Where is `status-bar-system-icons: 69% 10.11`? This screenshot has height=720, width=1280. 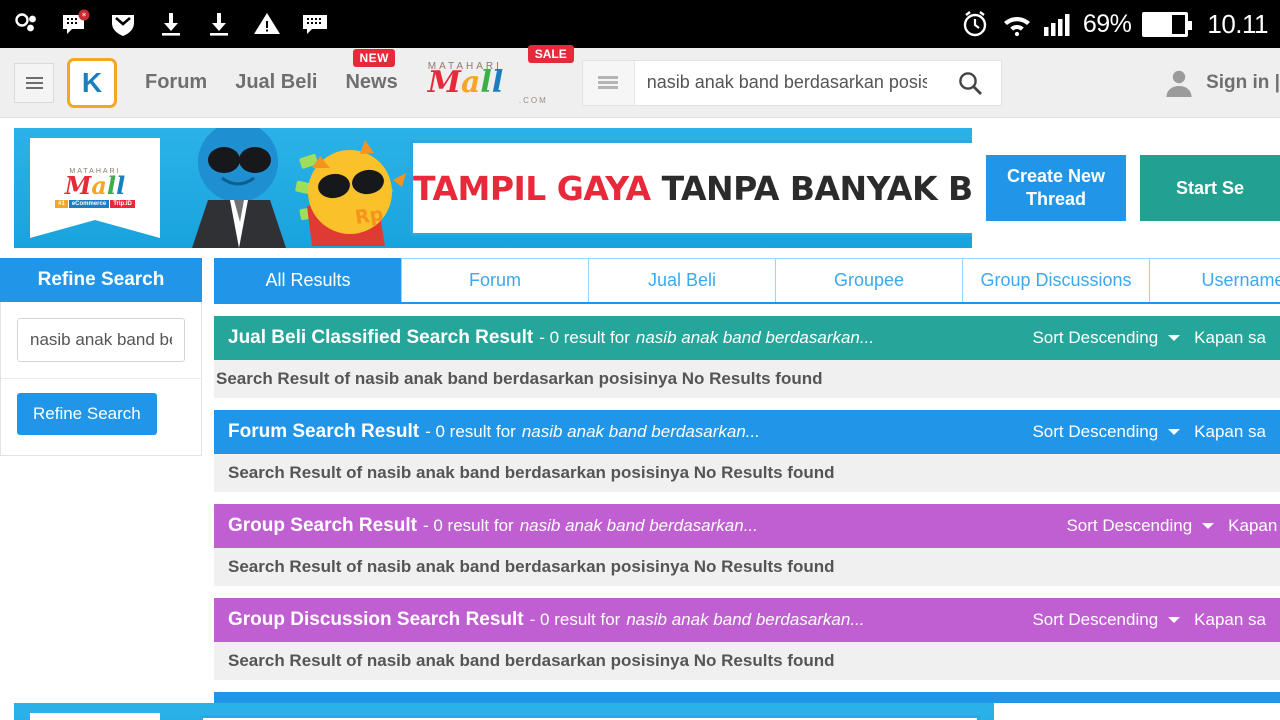 status-bar-system-icons: 69% 10.11 is located at coordinates (1114, 24).